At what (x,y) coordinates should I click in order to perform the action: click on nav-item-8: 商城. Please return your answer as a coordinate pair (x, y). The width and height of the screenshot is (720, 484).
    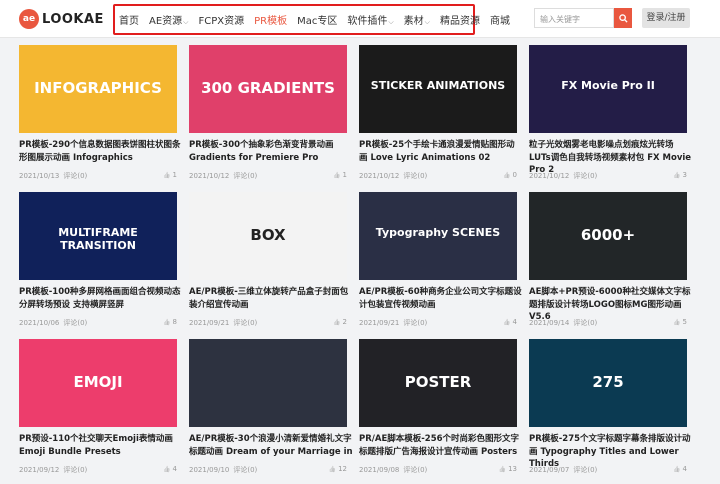
    Looking at the image, I should click on (500, 19).